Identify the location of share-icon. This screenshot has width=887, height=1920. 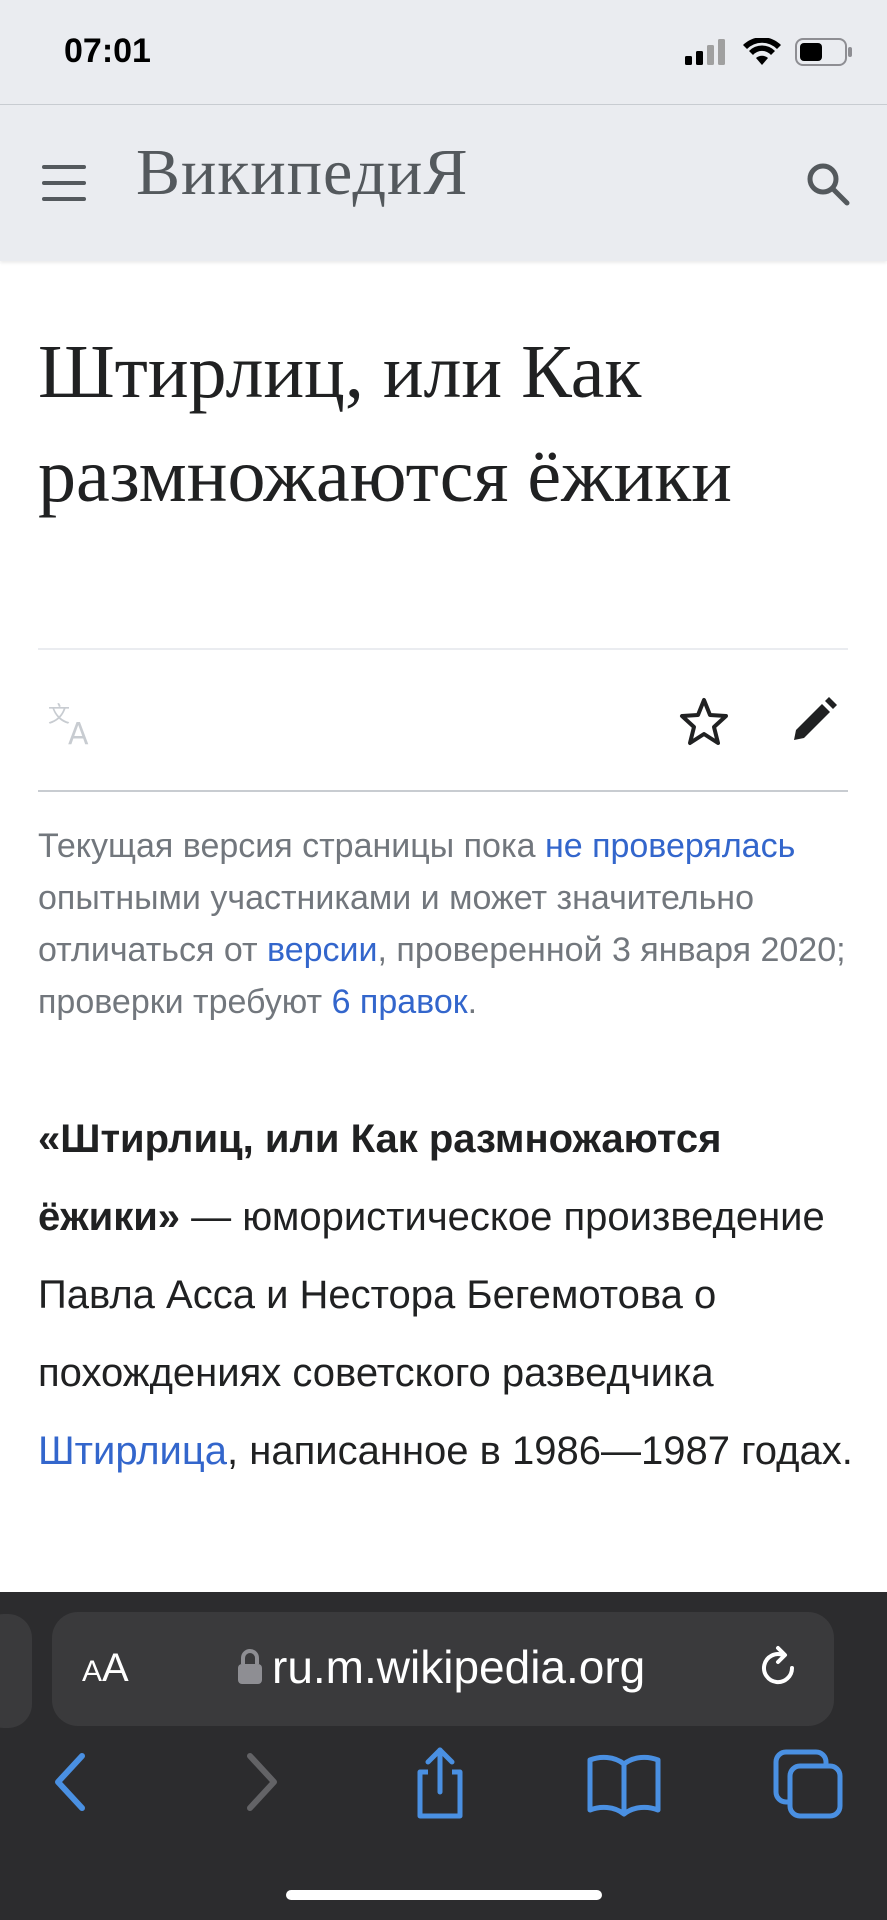
(440, 1782).